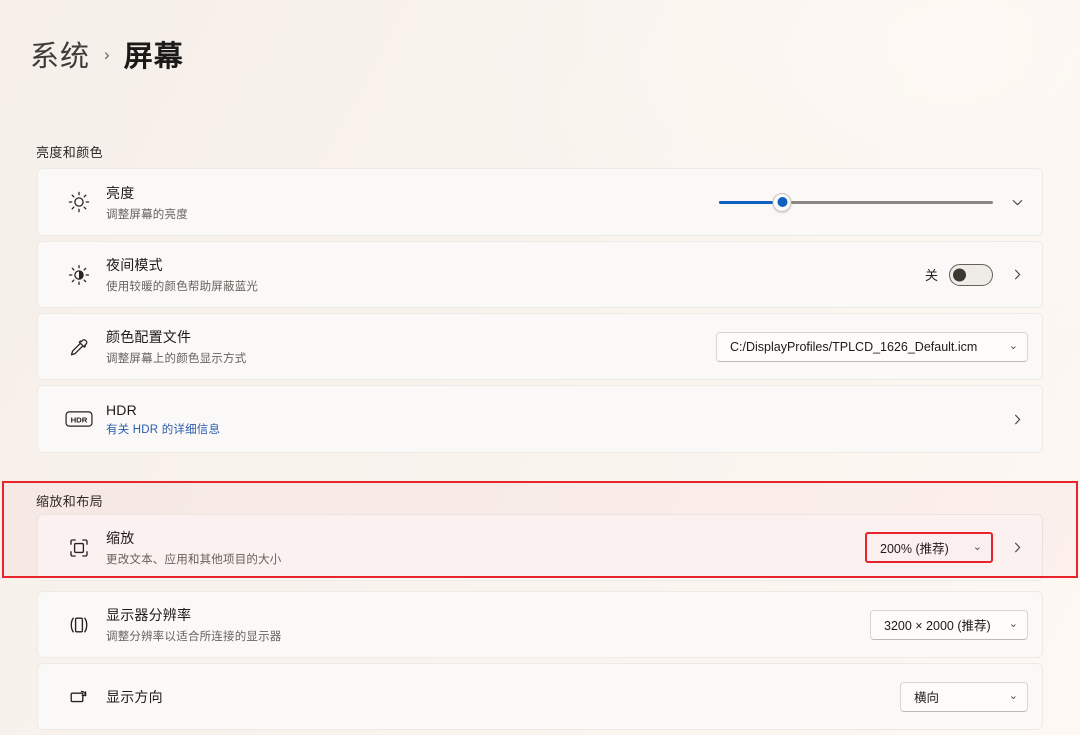  I want to click on card-display-orientation: 显示方向 横向 ⌄, so click(540, 696).